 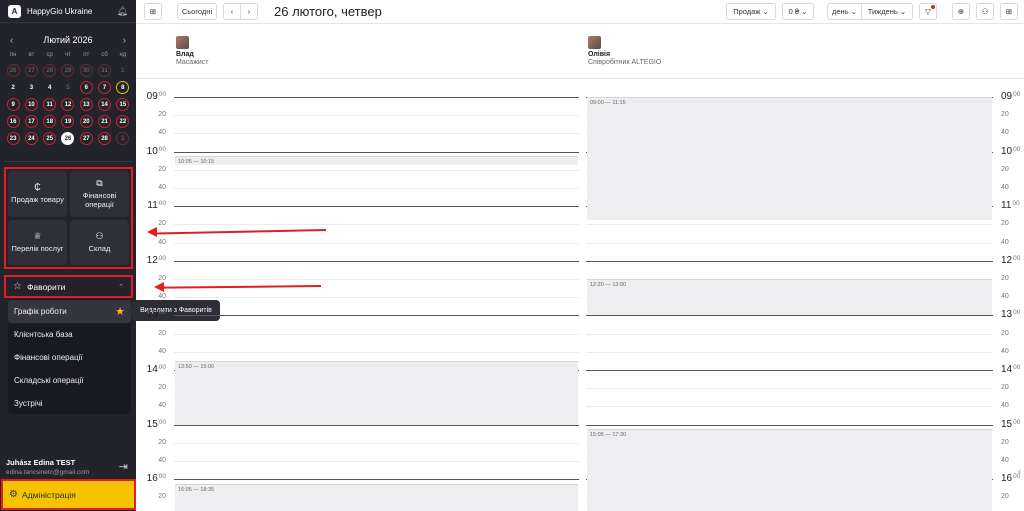 What do you see at coordinates (68, 286) in the screenshot?
I see `favorites-header: ☆ Фаворити ⌃` at bounding box center [68, 286].